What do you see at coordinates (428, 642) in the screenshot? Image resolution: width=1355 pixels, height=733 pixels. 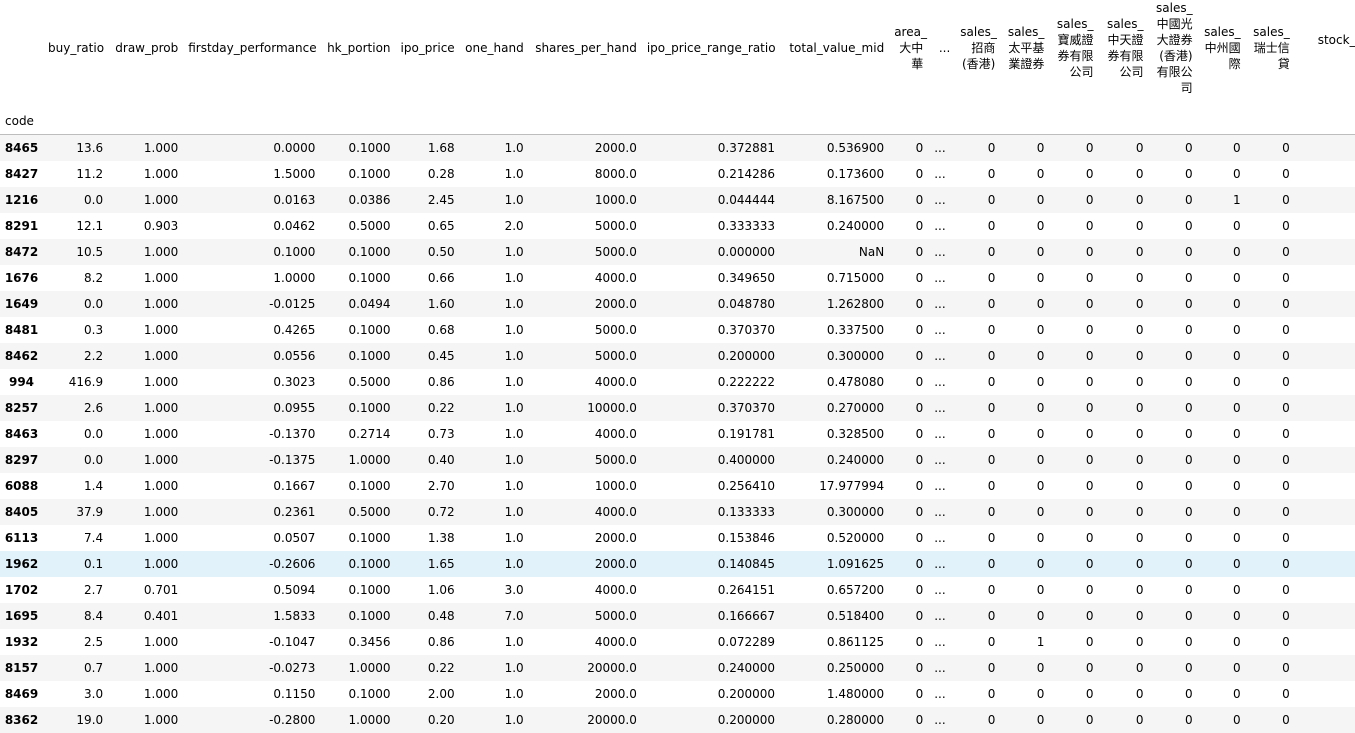 I see `table-cell: 0.86` at bounding box center [428, 642].